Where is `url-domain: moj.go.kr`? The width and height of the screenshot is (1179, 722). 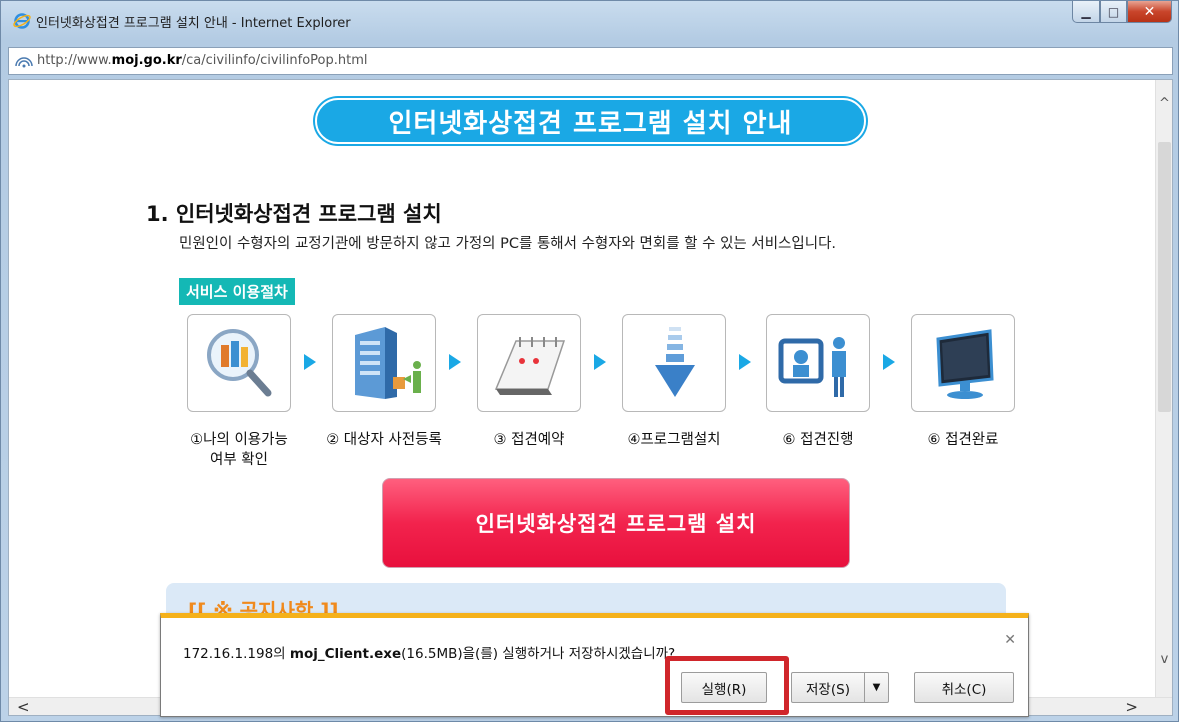
url-domain: moj.go.kr is located at coordinates (146, 60).